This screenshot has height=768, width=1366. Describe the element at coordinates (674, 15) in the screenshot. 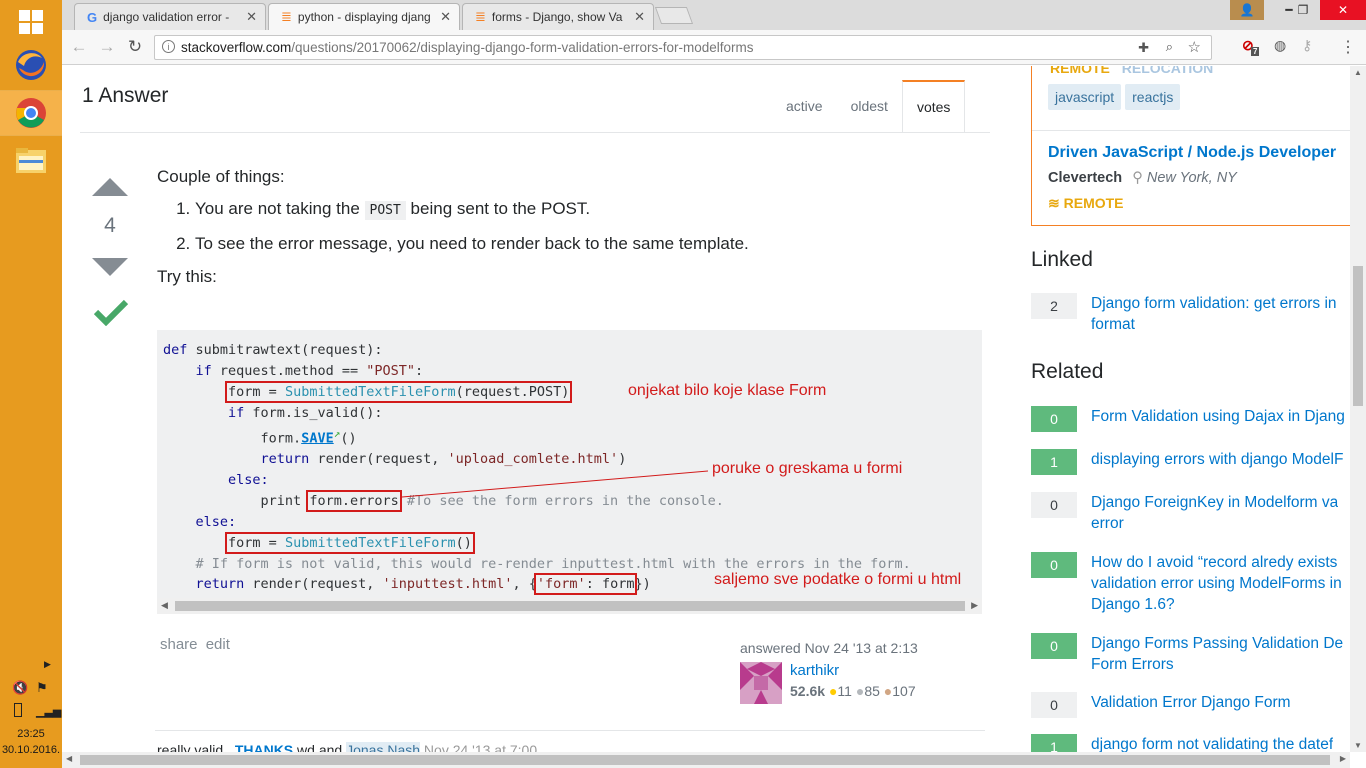

I see `new-tab-button` at that location.